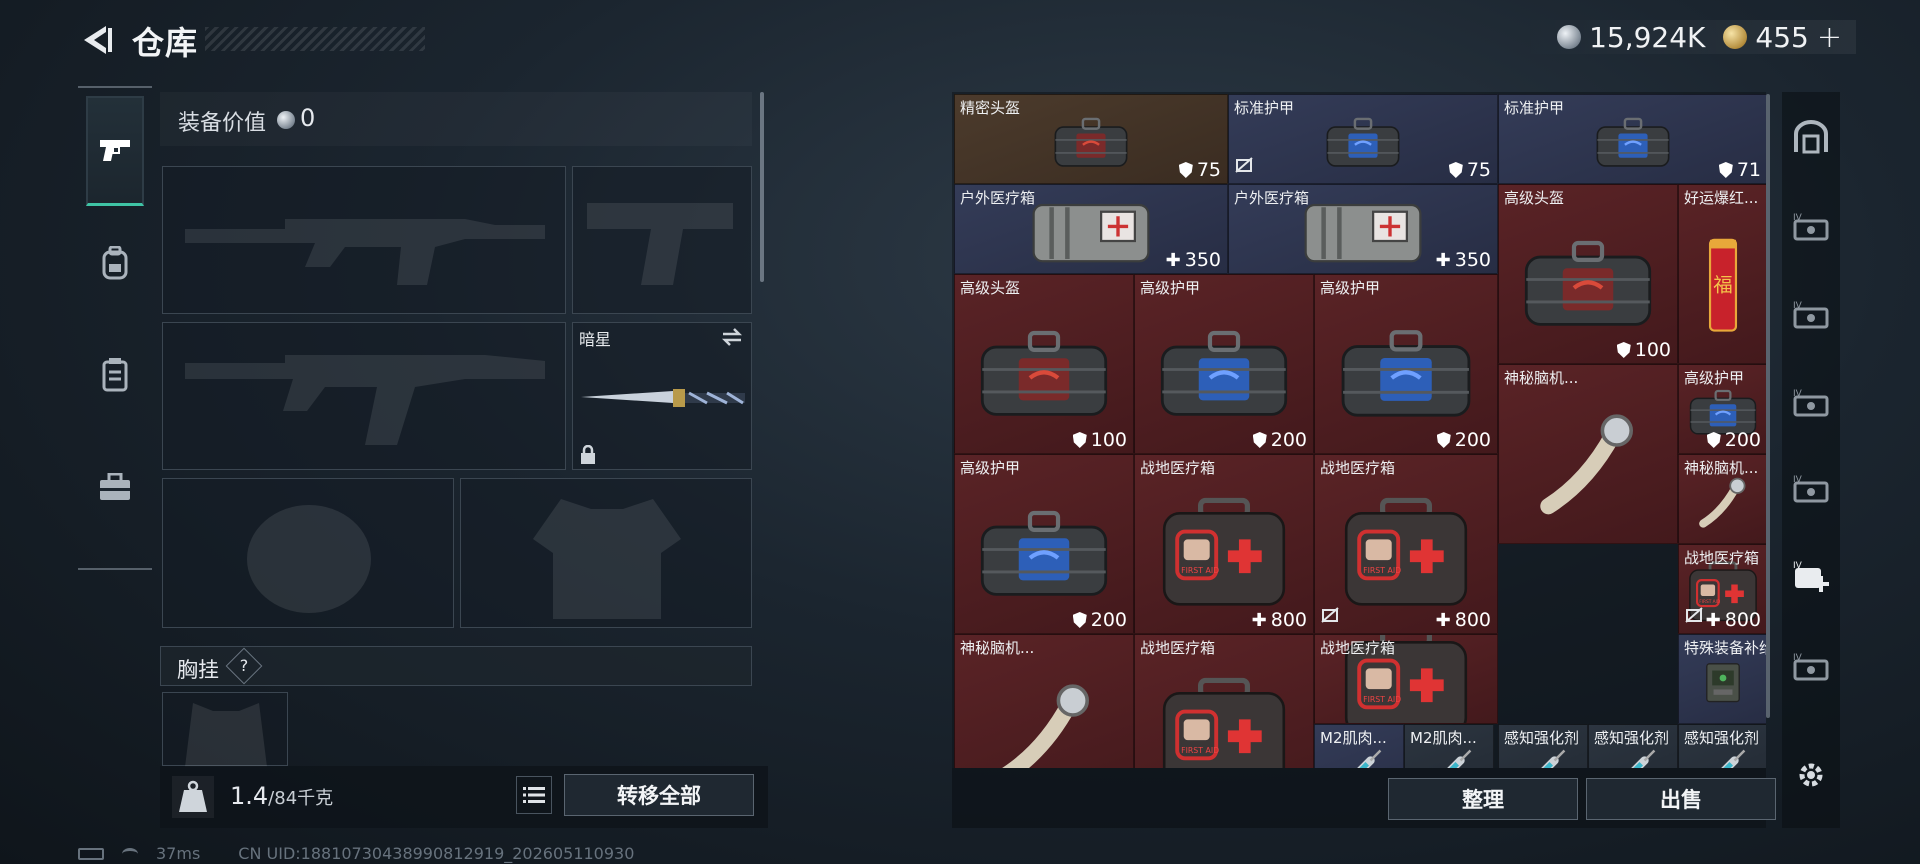 This screenshot has height=864, width=1920. Describe the element at coordinates (1723, 285) in the screenshot. I see `firecracker-icon: 福` at that location.